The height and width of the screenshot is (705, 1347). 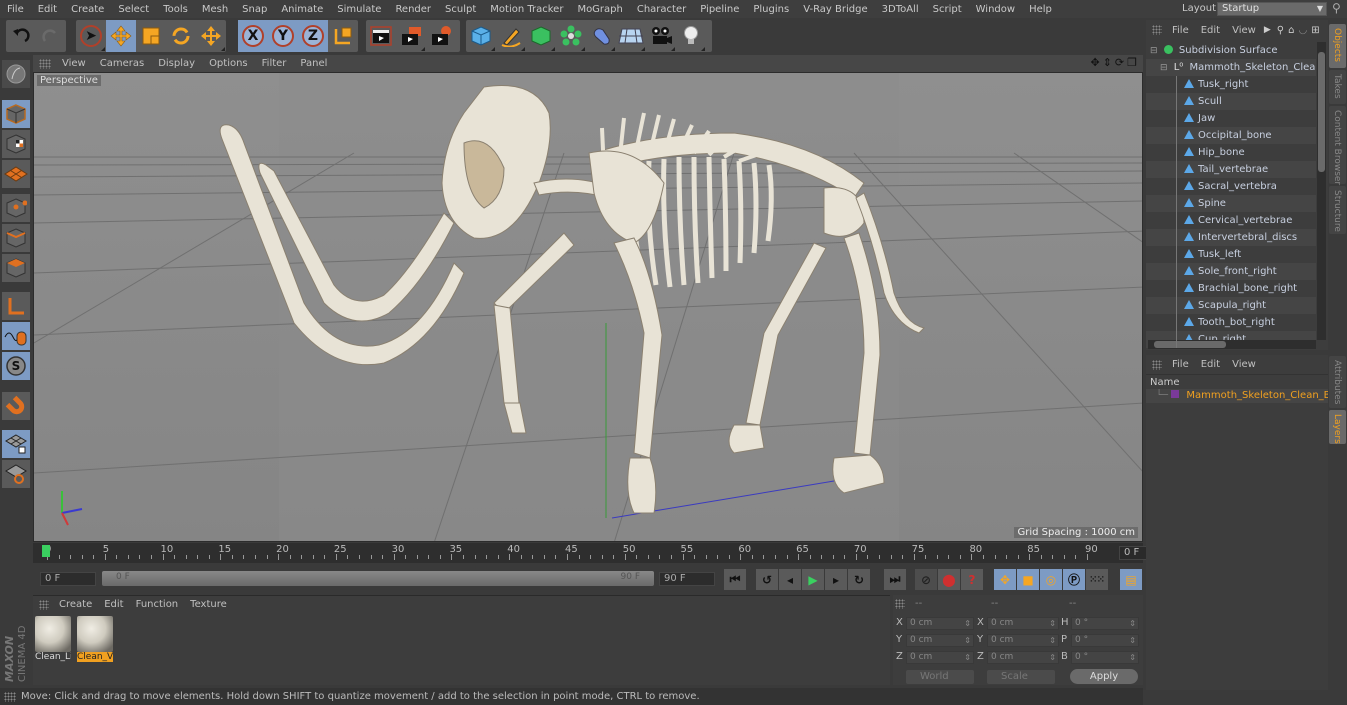 What do you see at coordinates (511, 36) in the screenshot?
I see `pen-spline-button` at bounding box center [511, 36].